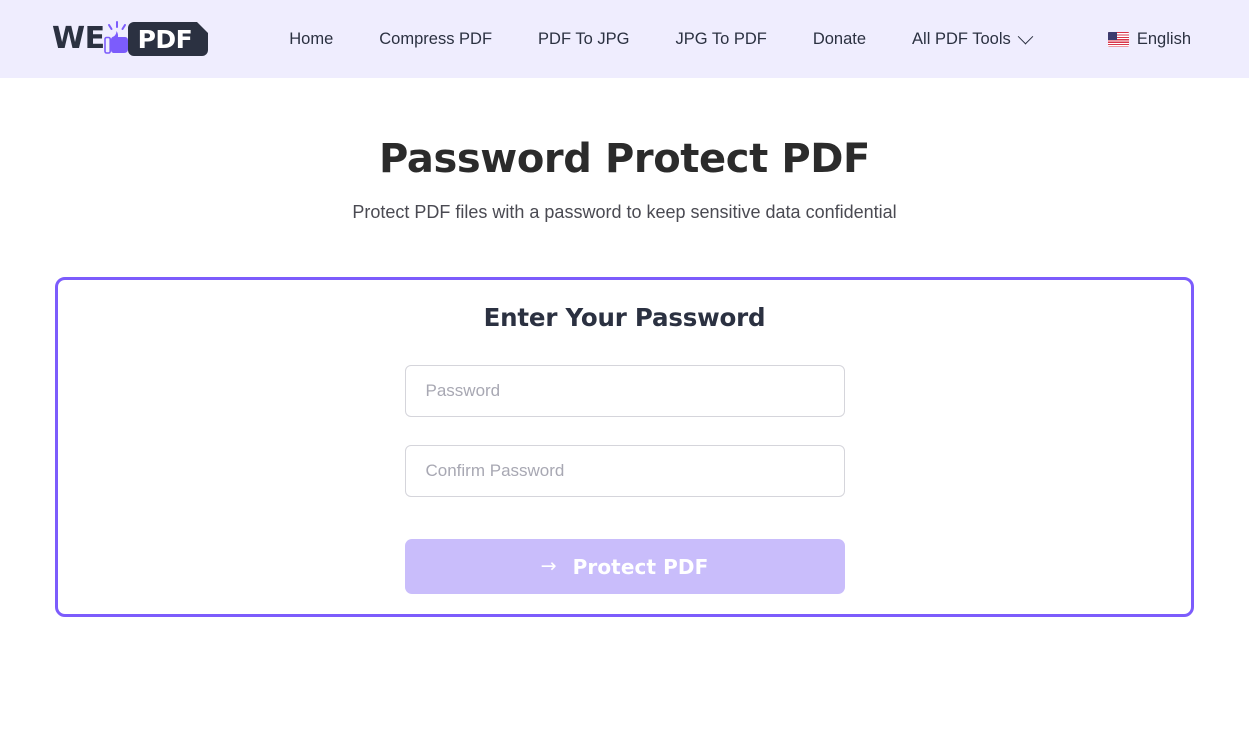 This screenshot has width=1249, height=739. I want to click on nav-label: All PDF Tools, so click(961, 38).